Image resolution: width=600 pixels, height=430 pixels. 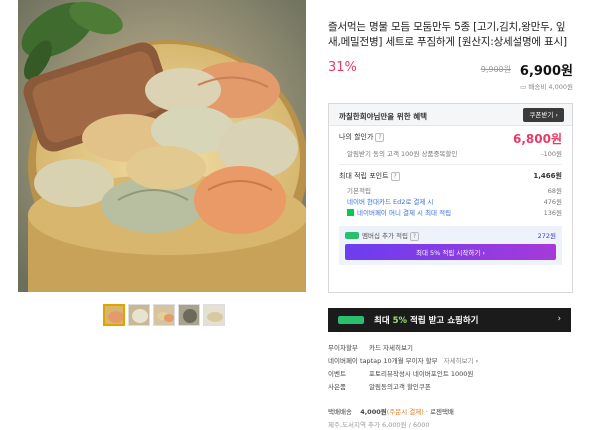 What do you see at coordinates (385, 236) in the screenshot?
I see `membership-label: 멤버십 추가 적립` at bounding box center [385, 236].